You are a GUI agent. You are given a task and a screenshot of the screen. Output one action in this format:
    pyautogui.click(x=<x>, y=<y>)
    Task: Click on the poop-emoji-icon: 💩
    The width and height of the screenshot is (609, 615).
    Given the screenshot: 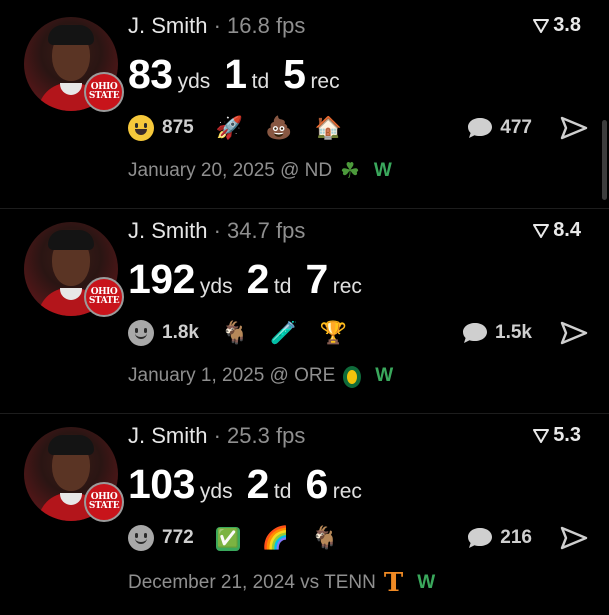 What is the action you would take?
    pyautogui.click(x=278, y=128)
    